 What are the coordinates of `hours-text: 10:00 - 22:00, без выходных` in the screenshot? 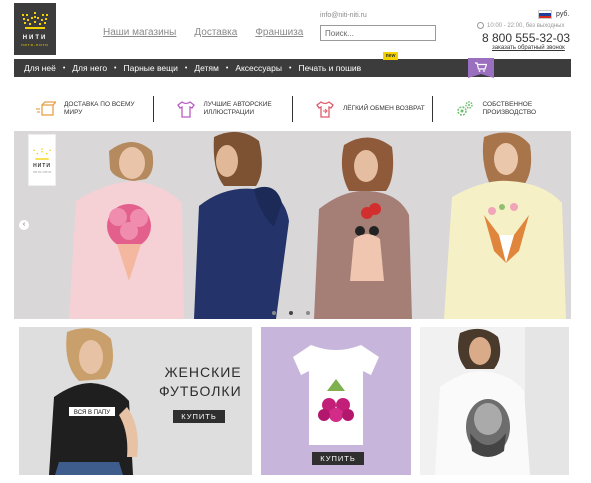 It's located at (526, 25).